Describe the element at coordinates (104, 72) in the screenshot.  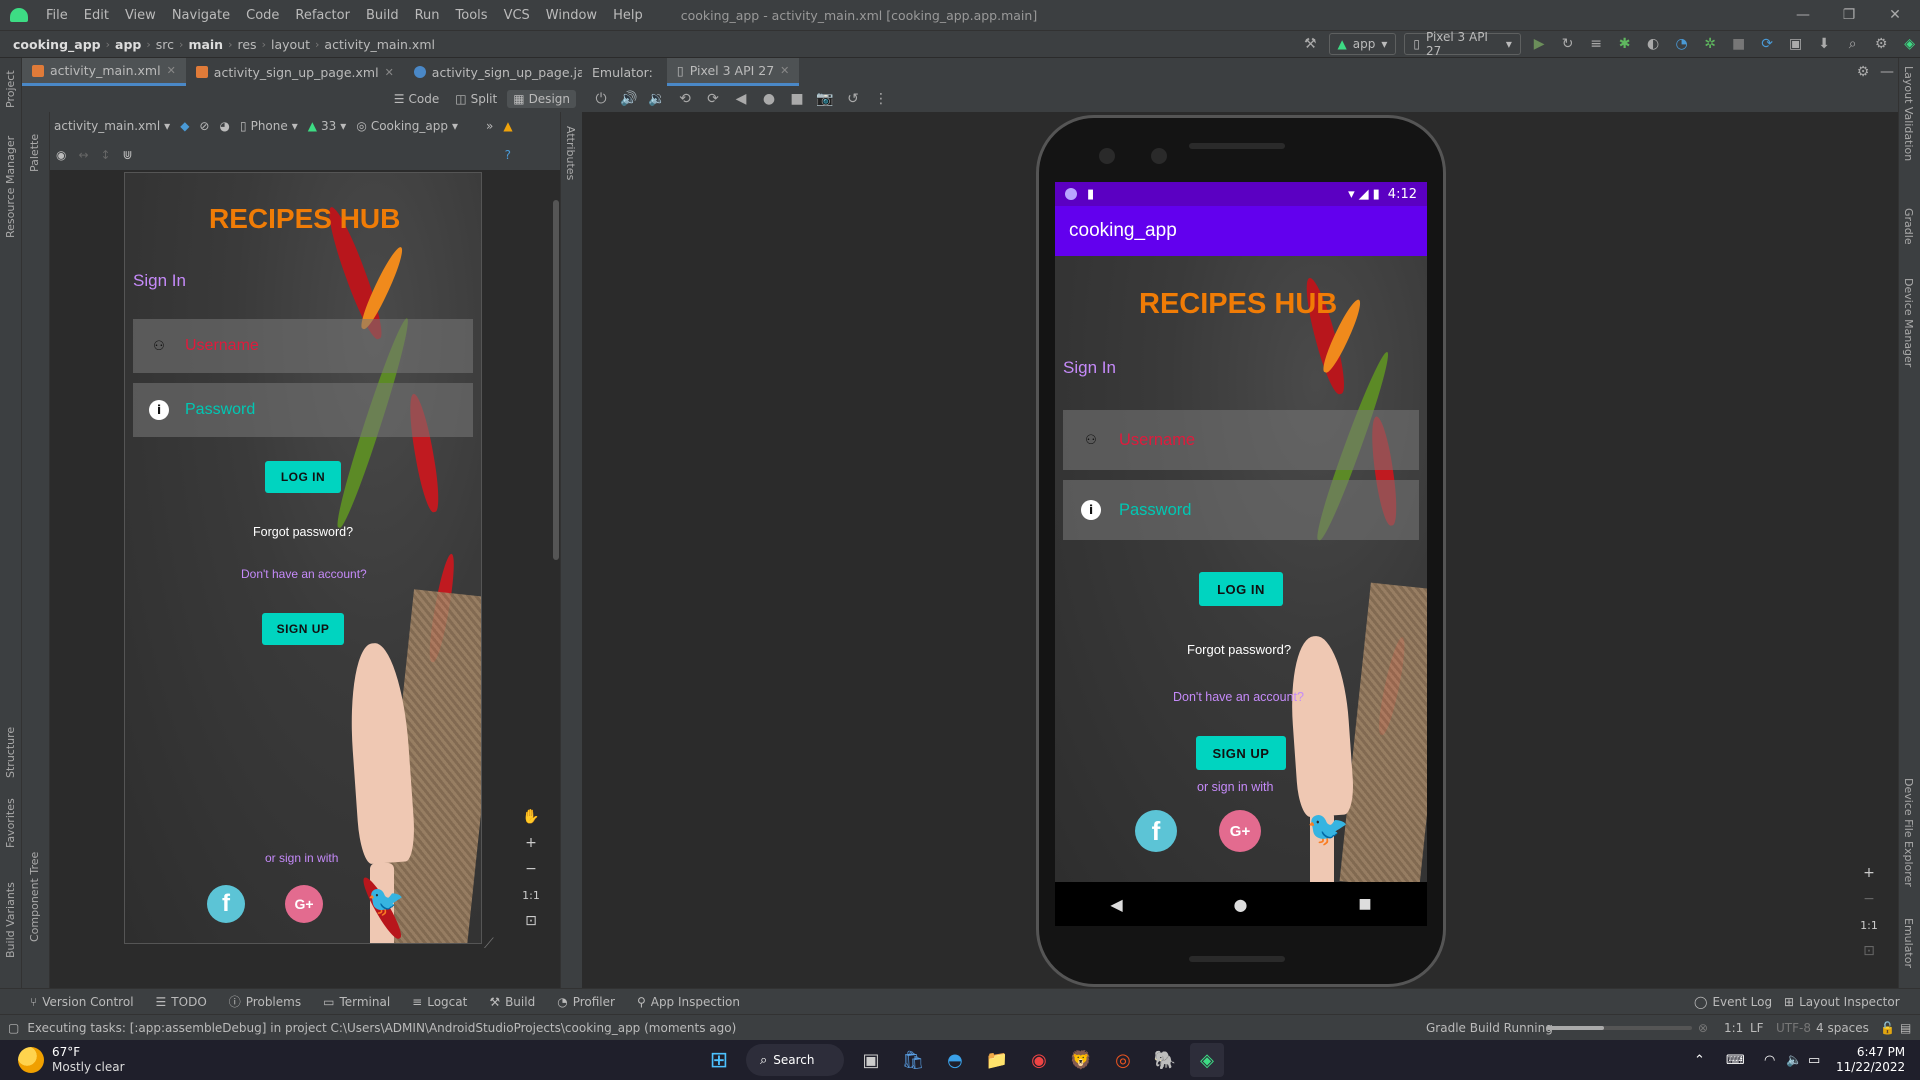
I see `tab-activity-main-xml: activity_main.xml ✕` at that location.